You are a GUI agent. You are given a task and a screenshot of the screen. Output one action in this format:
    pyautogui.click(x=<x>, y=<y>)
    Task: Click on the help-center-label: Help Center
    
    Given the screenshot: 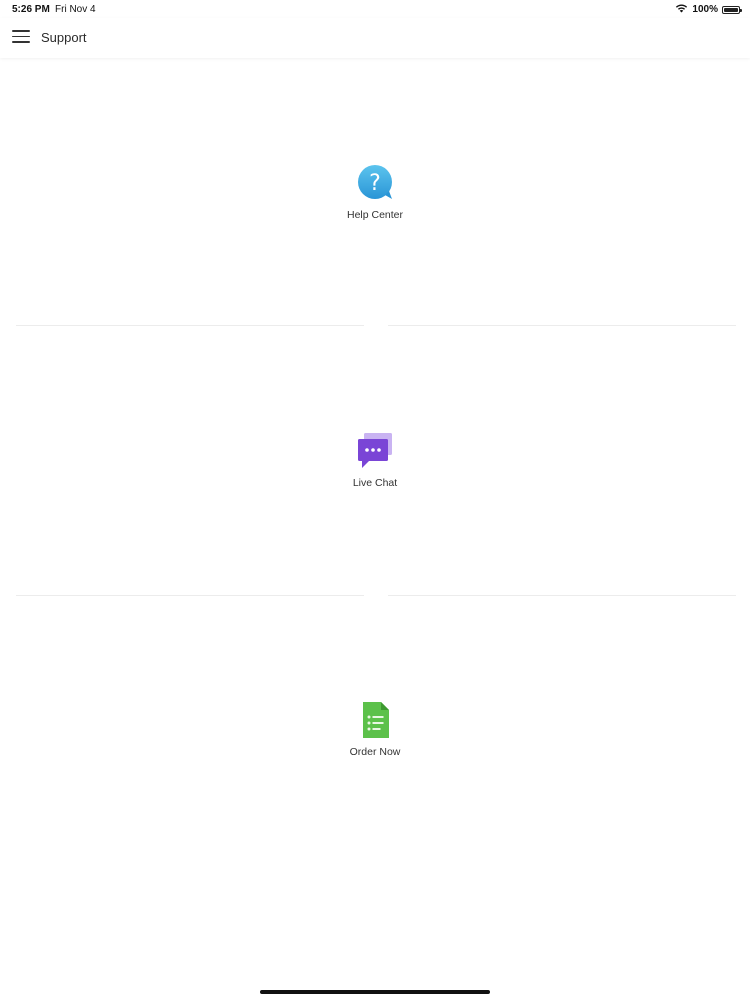 What is the action you would take?
    pyautogui.click(x=375, y=215)
    